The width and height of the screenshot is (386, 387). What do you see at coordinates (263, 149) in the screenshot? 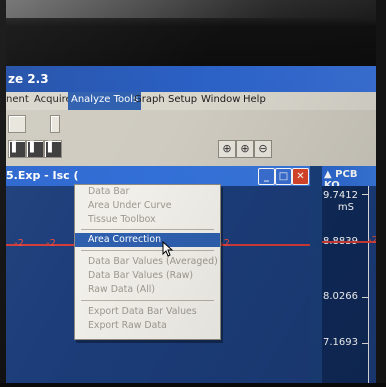
I see `zoom-out-icon: ⊖` at bounding box center [263, 149].